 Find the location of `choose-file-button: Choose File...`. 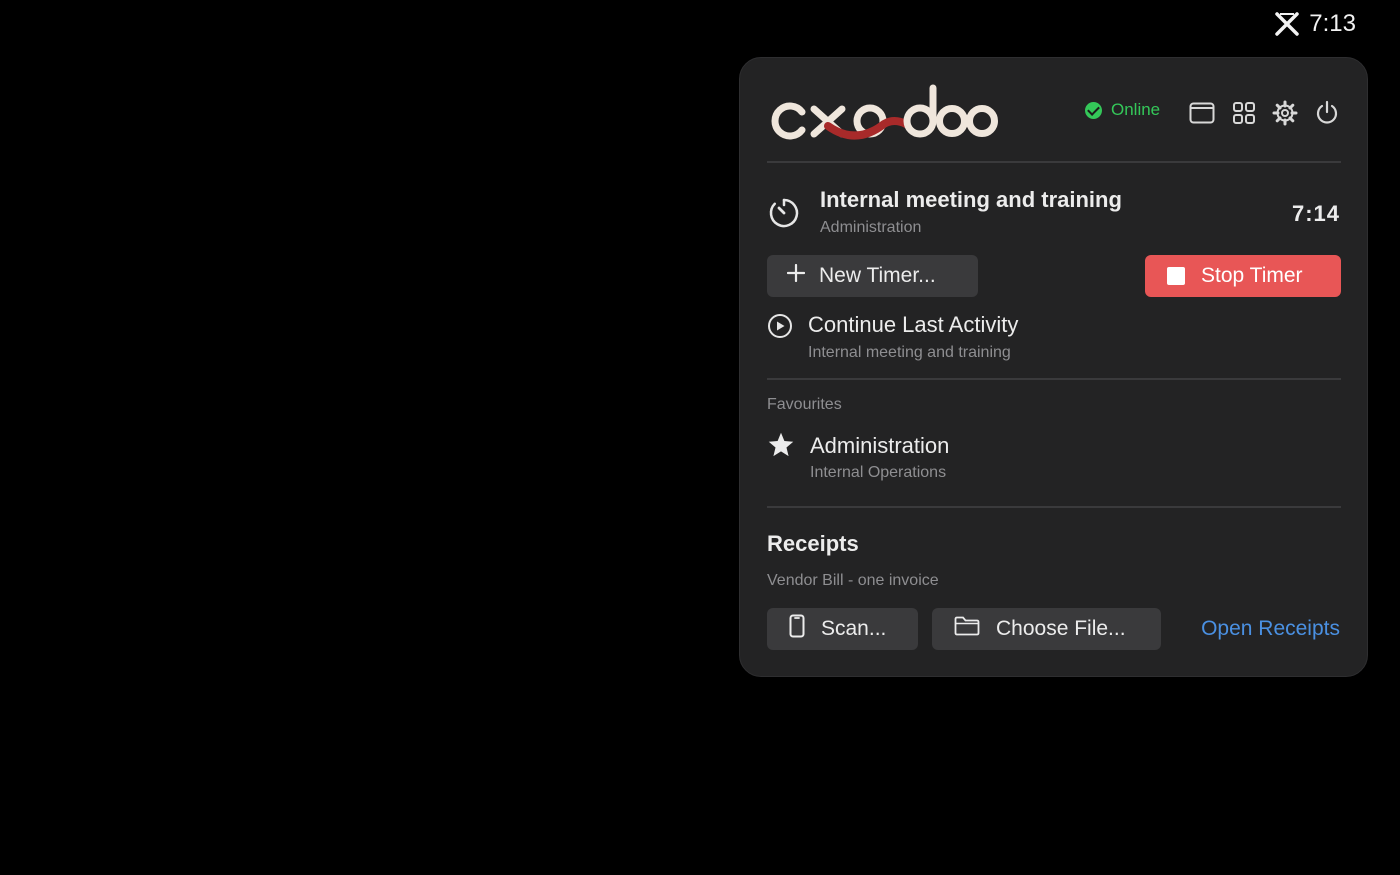

choose-file-button: Choose File... is located at coordinates (1046, 629).